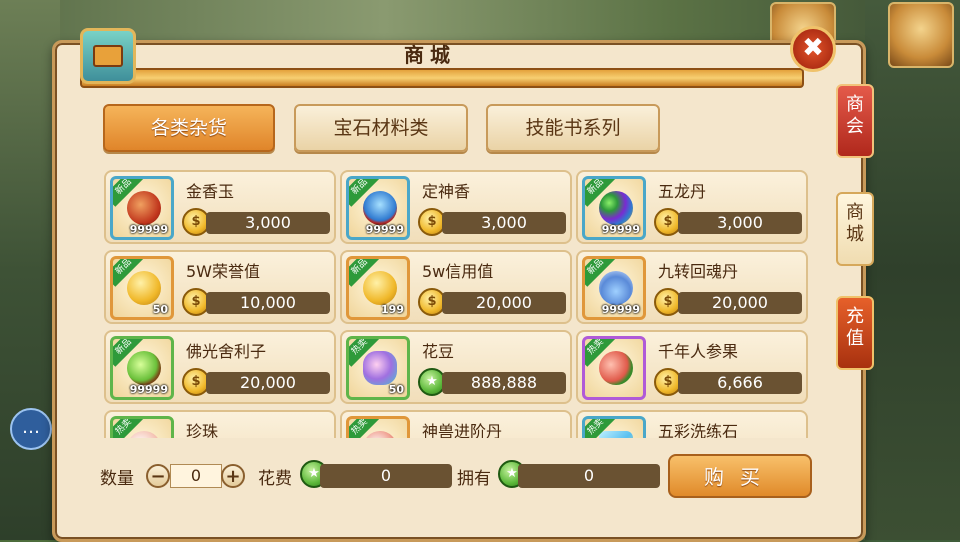 This screenshot has width=960, height=542. Describe the element at coordinates (202, 430) in the screenshot. I see `item-name: 珍珠` at that location.